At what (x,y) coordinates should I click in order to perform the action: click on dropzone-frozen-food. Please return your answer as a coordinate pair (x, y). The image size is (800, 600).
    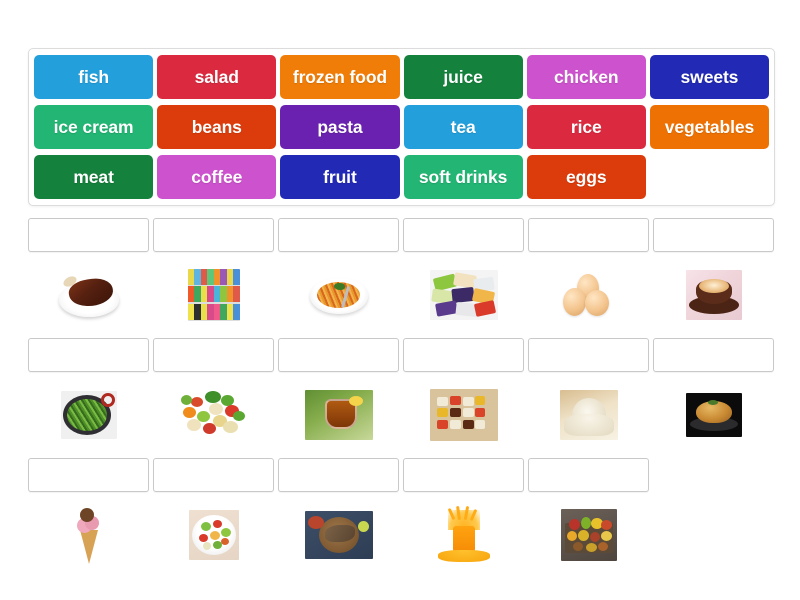
    Looking at the image, I should click on (463, 235).